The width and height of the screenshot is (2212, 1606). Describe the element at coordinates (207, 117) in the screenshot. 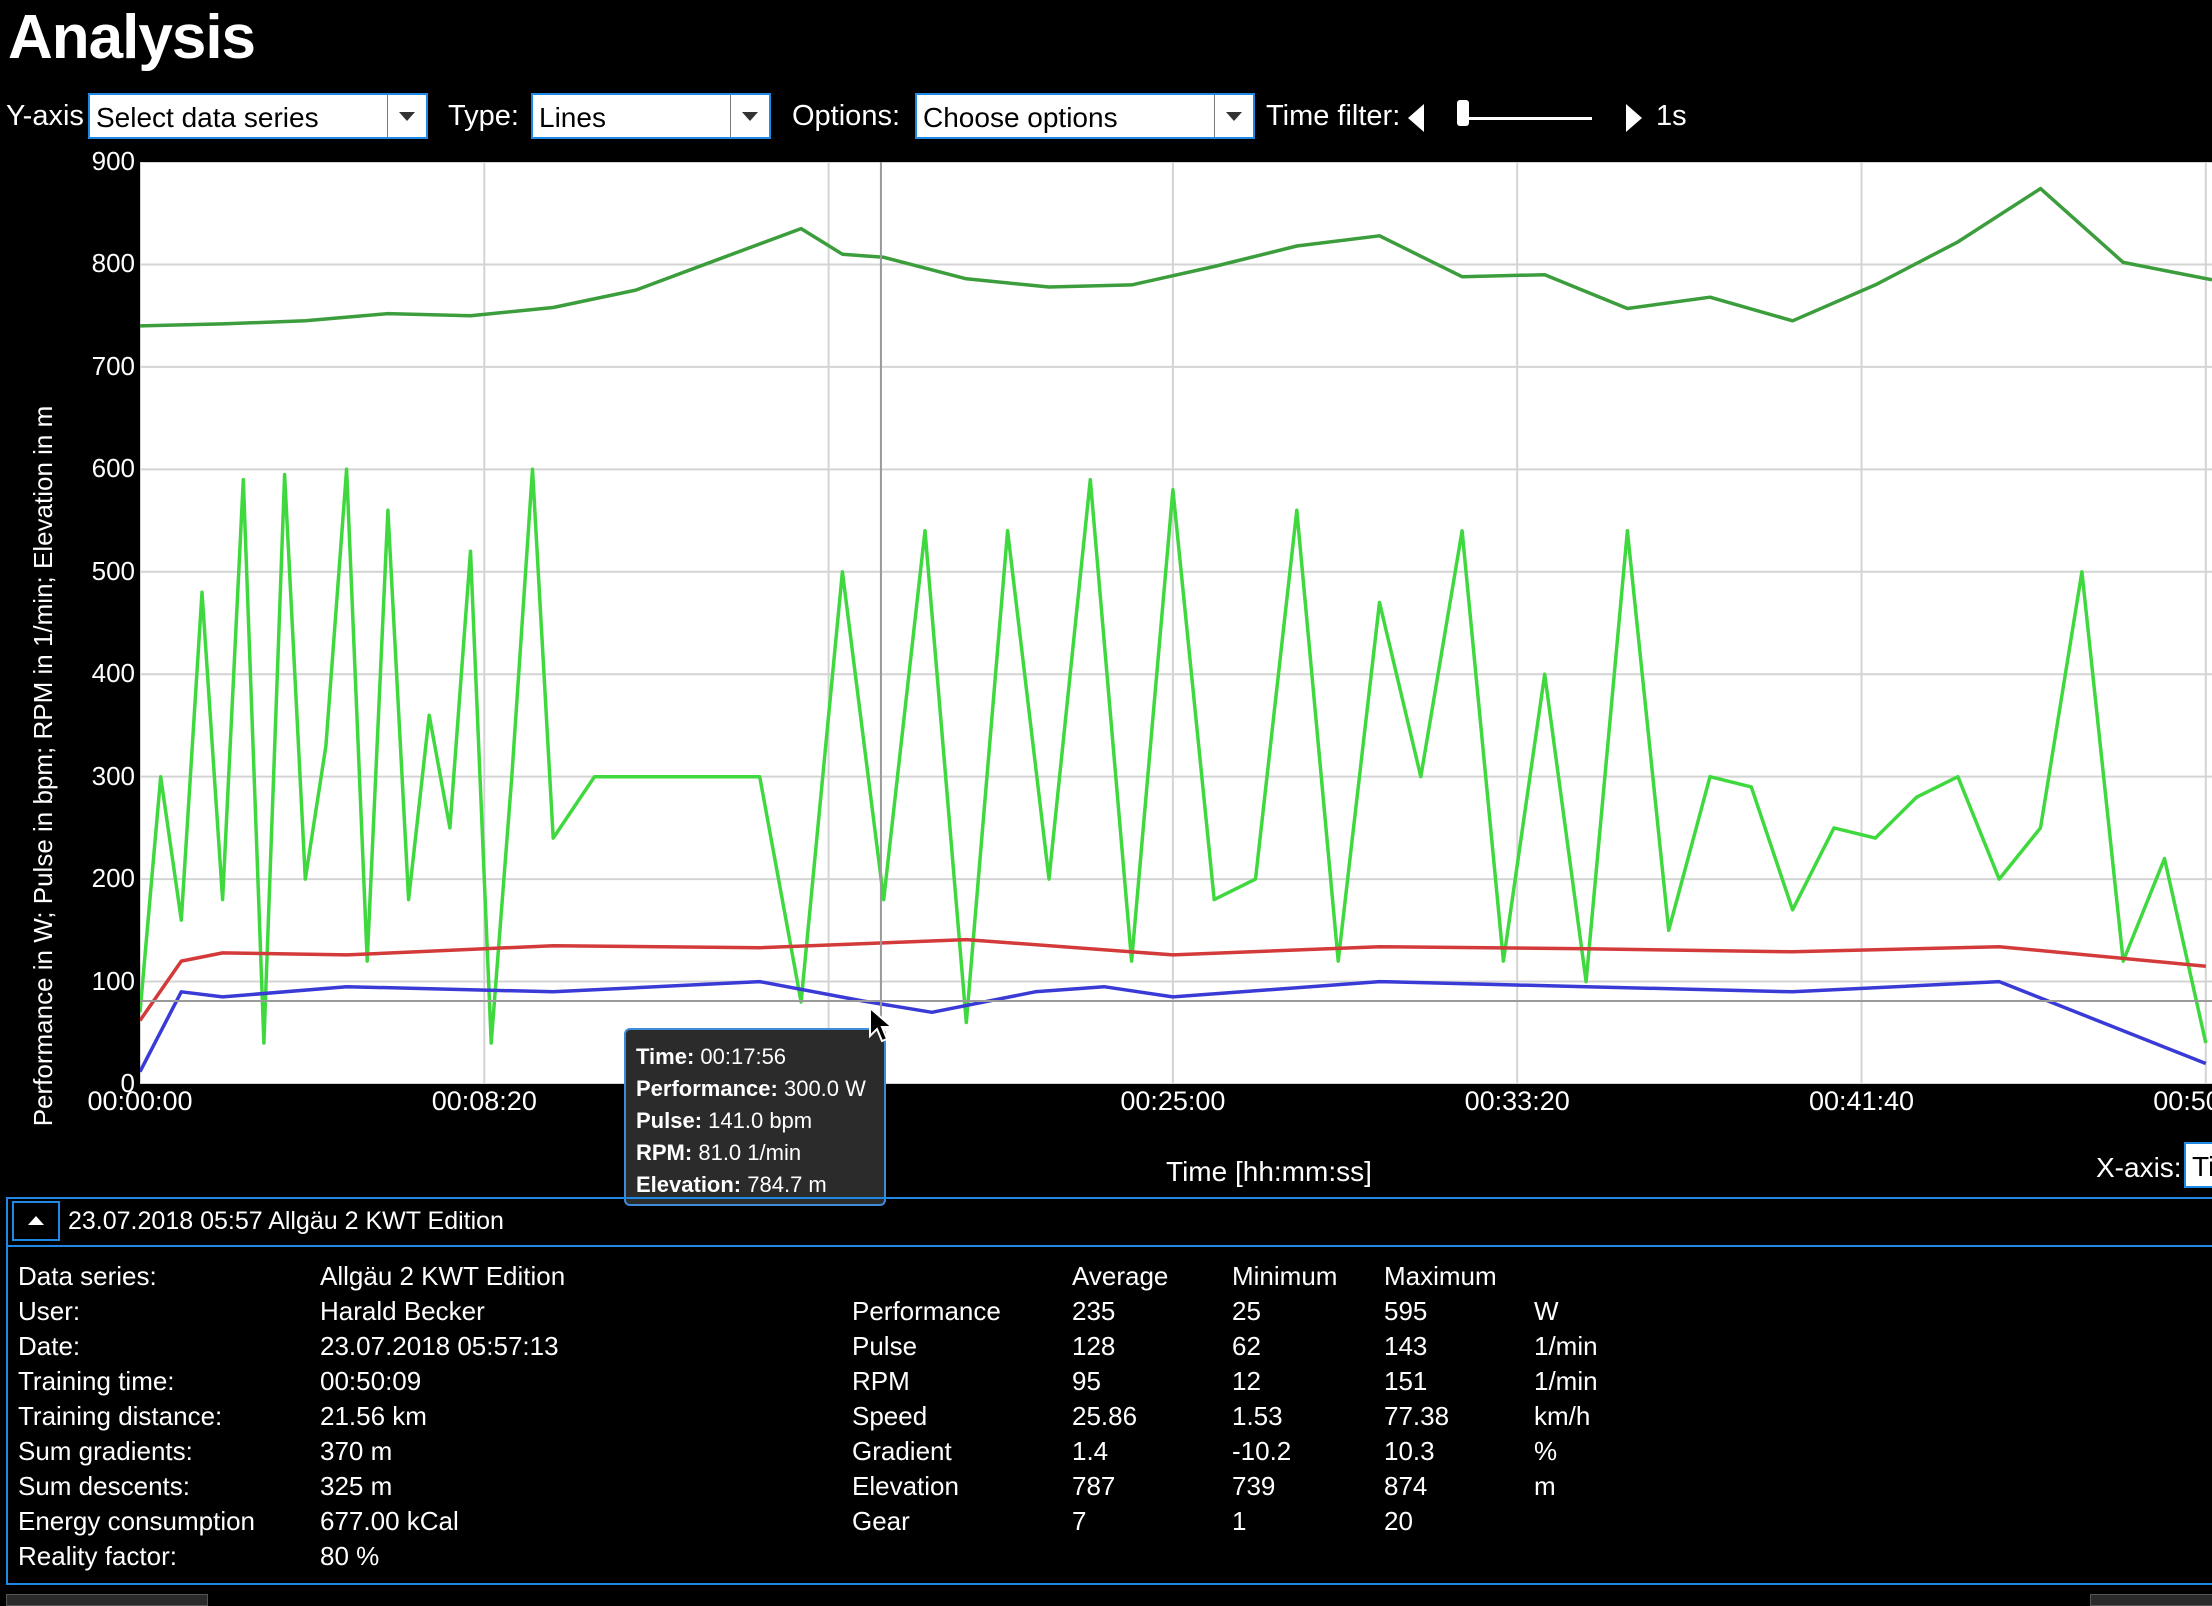

I see `yaxis-select-value: Select data series` at that location.